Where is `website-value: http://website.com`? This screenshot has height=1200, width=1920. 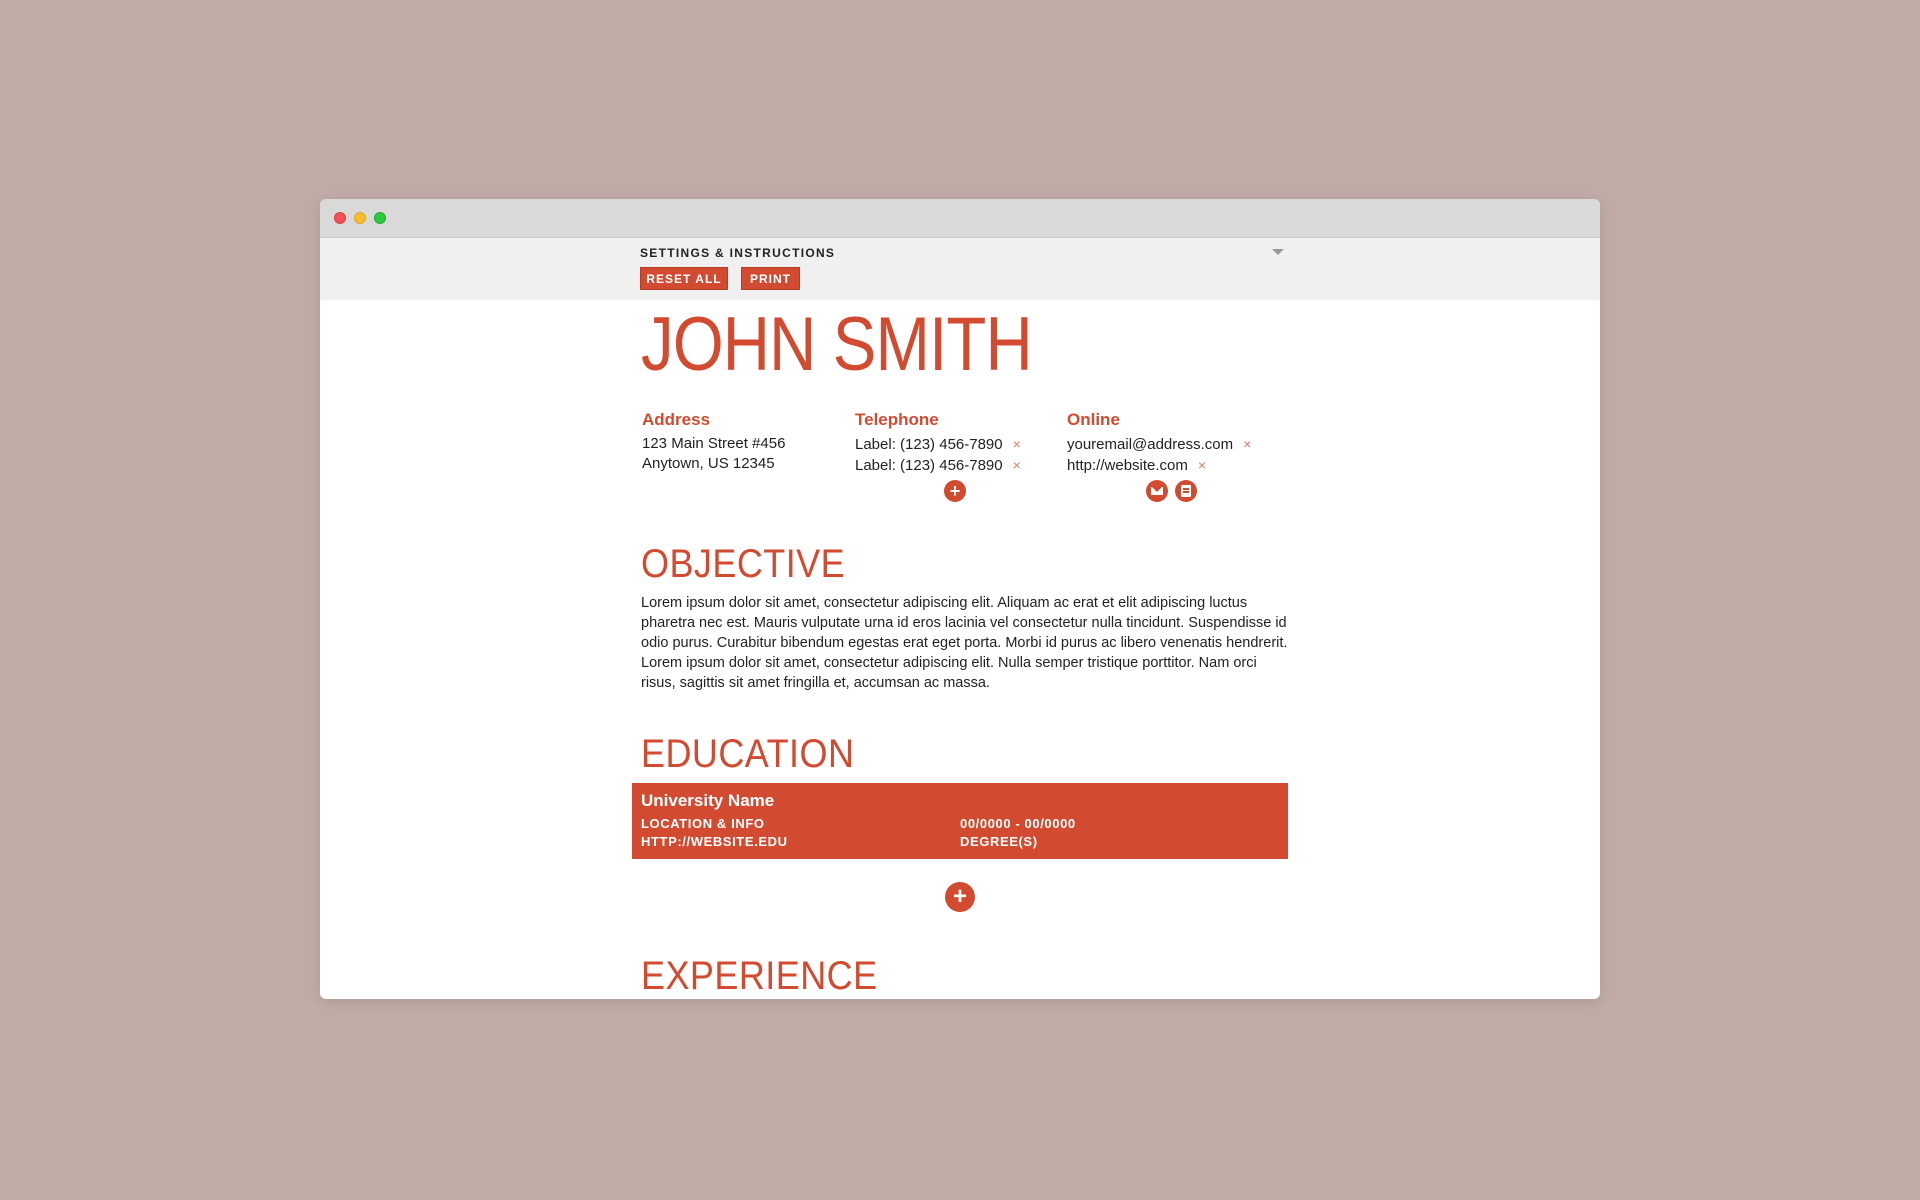 website-value: http://website.com is located at coordinates (1127, 465).